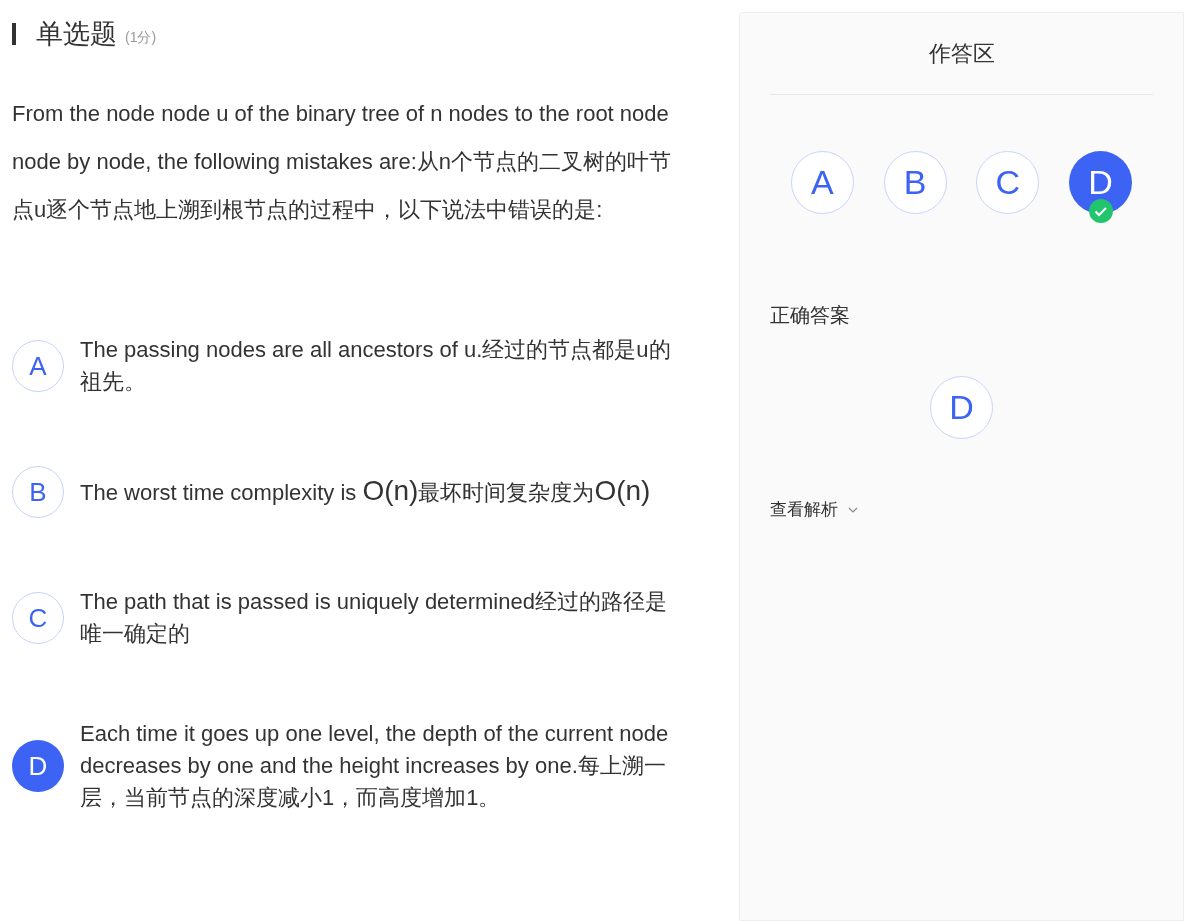  Describe the element at coordinates (375, 766) in the screenshot. I see `option-text: Each time it goes up one level, the depth of the current node decreases by one and the height increases by one.每上溯一层，当前节点的深度减小1，而高度增加1。` at that location.